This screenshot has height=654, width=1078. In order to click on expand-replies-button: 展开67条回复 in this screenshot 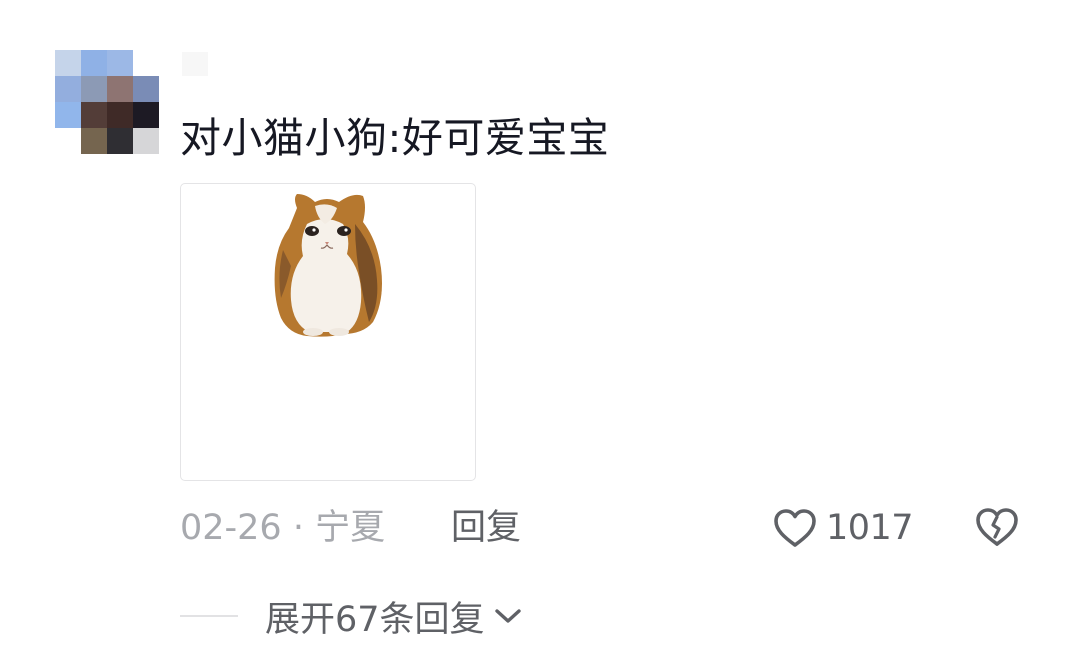, I will do `click(394, 616)`.